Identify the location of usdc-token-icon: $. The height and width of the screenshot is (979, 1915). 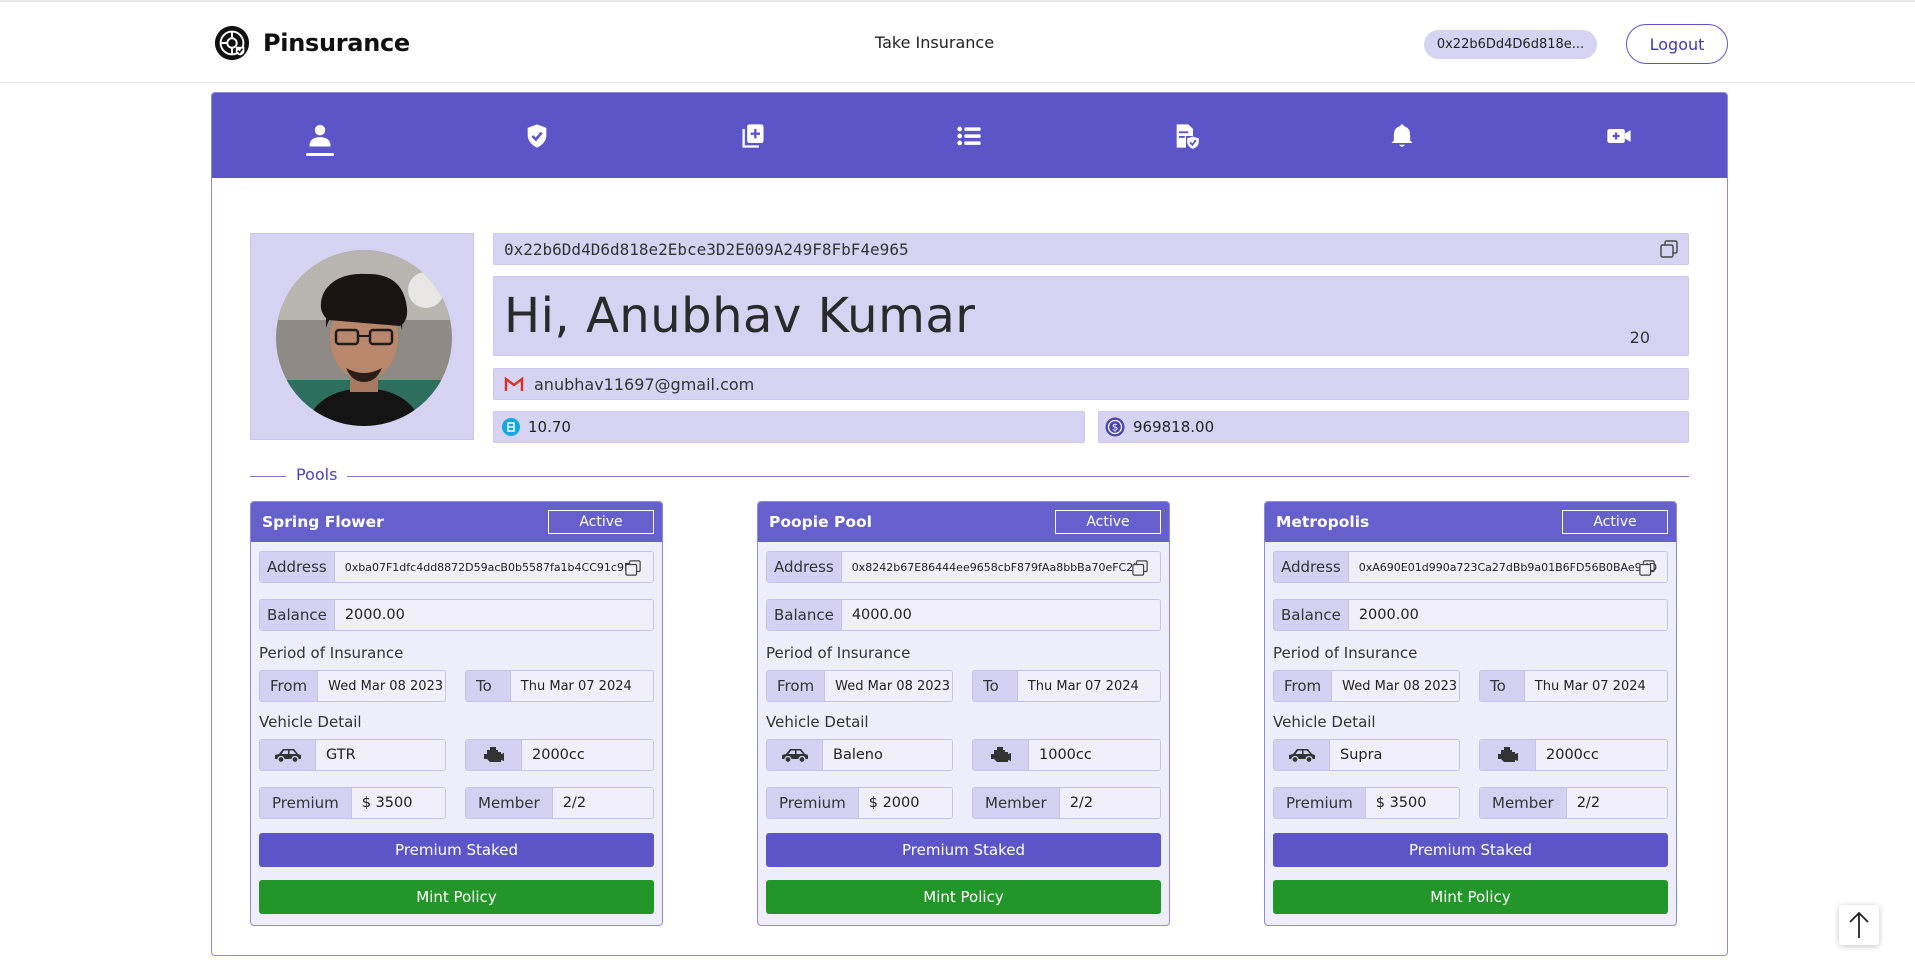
(1115, 427).